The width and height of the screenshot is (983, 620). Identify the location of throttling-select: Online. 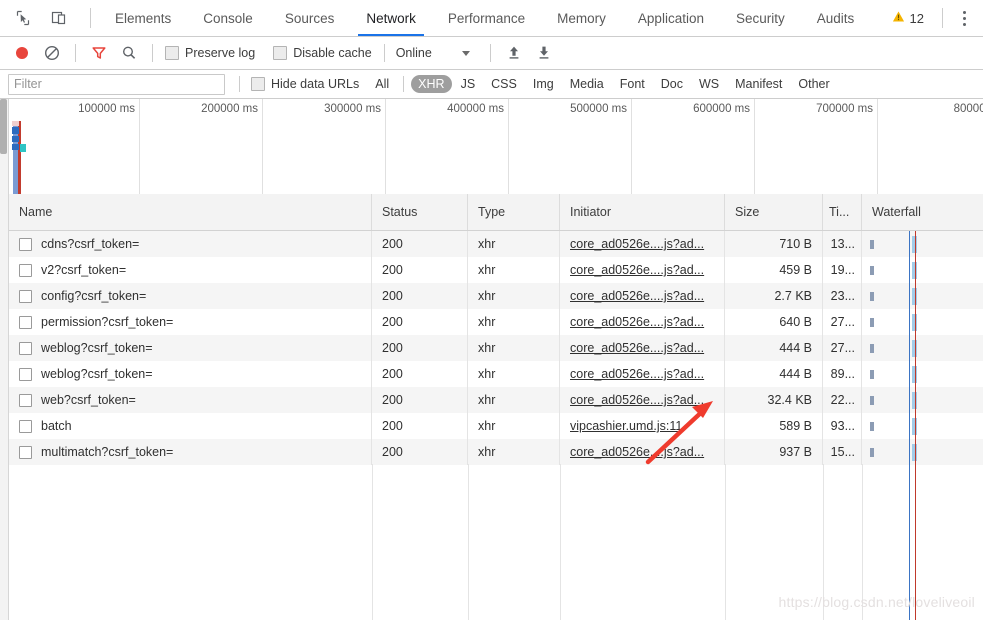
(432, 53).